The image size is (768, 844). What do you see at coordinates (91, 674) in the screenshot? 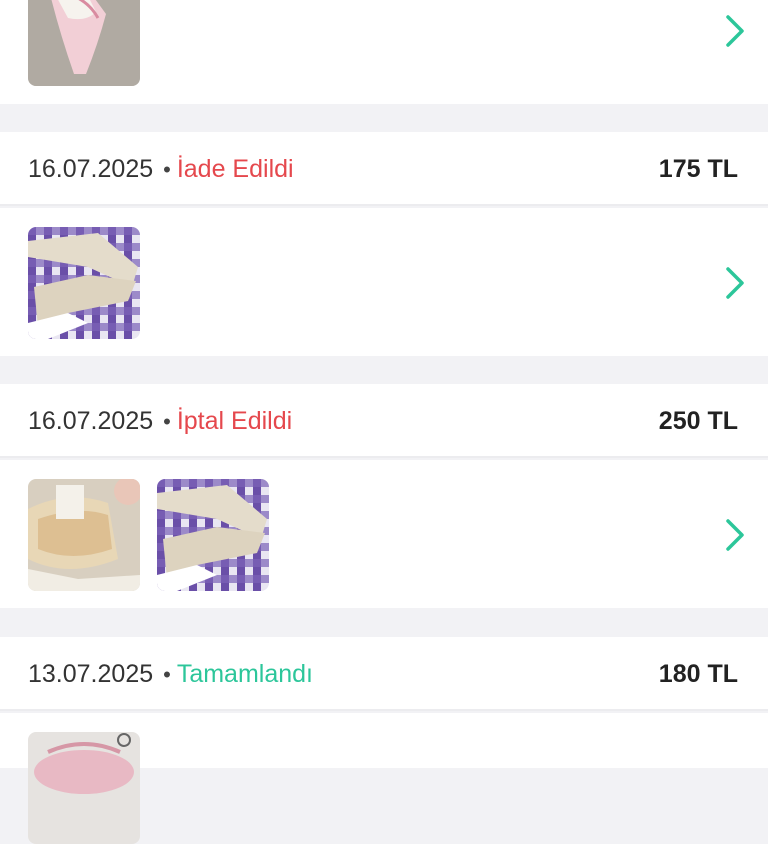
I see `order-date: 13.07.2025` at bounding box center [91, 674].